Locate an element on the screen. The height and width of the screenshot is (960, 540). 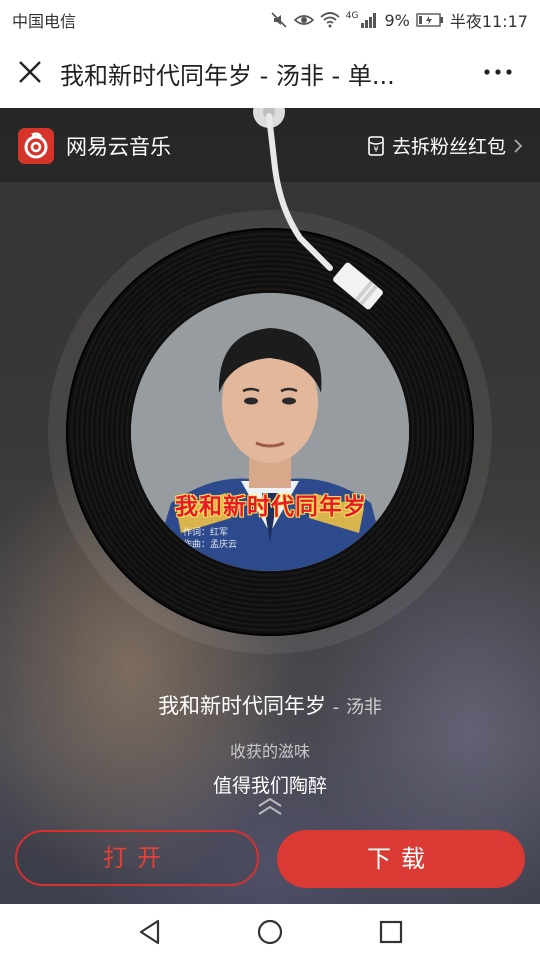
open-app-button: 打开 is located at coordinates (137, 858).